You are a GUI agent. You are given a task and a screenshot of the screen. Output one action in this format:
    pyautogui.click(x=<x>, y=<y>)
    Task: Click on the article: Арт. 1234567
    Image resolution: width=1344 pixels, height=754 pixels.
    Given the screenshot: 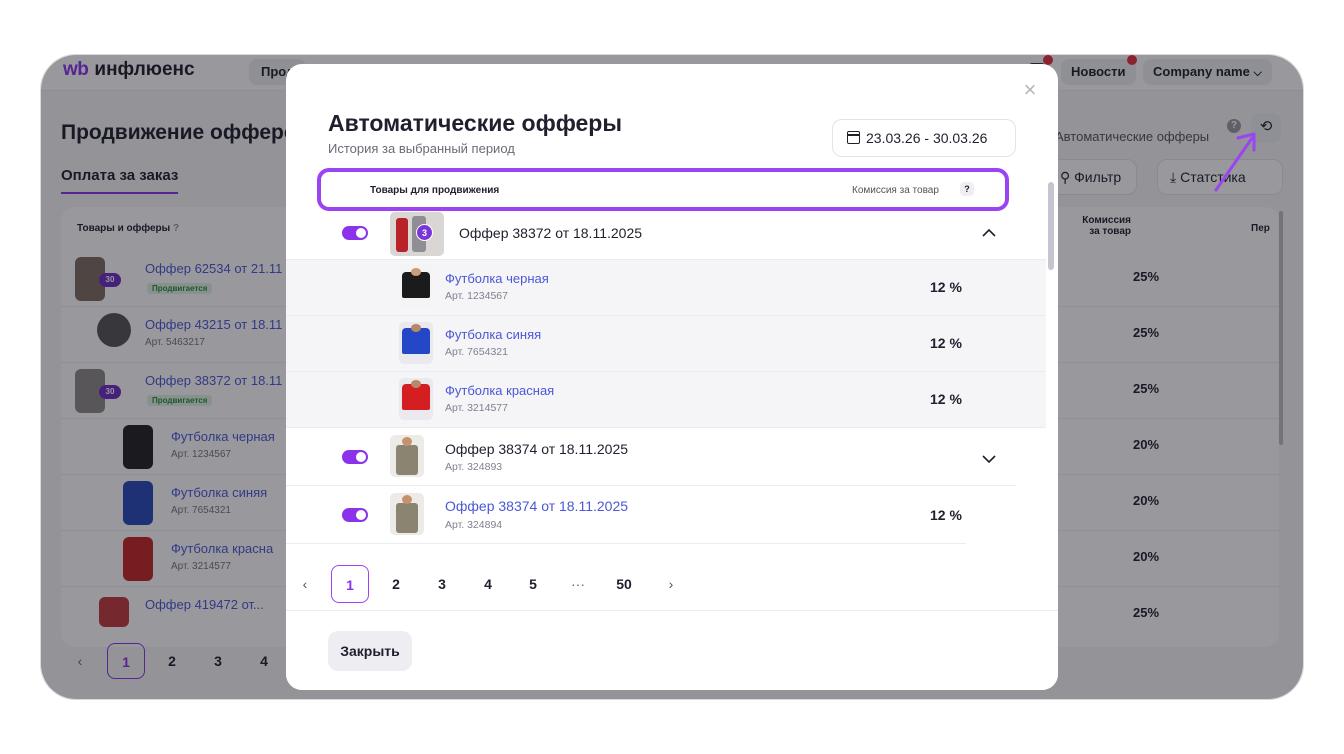 What is the action you would take?
    pyautogui.click(x=476, y=296)
    